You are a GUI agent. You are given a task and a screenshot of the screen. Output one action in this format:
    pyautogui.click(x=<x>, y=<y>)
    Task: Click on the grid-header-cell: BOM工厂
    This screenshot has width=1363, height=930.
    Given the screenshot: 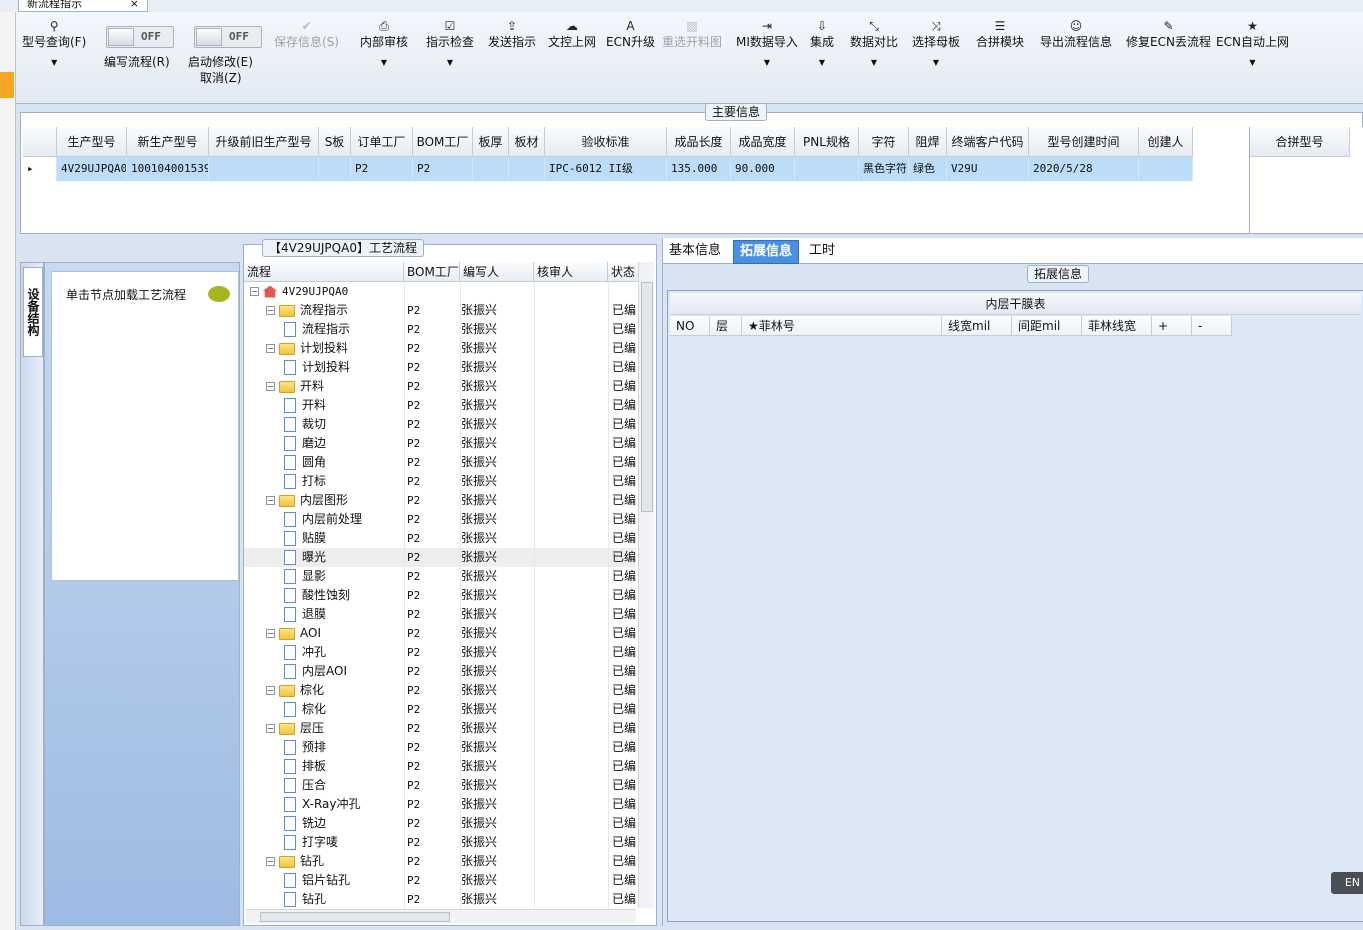 What is the action you would take?
    pyautogui.click(x=443, y=142)
    